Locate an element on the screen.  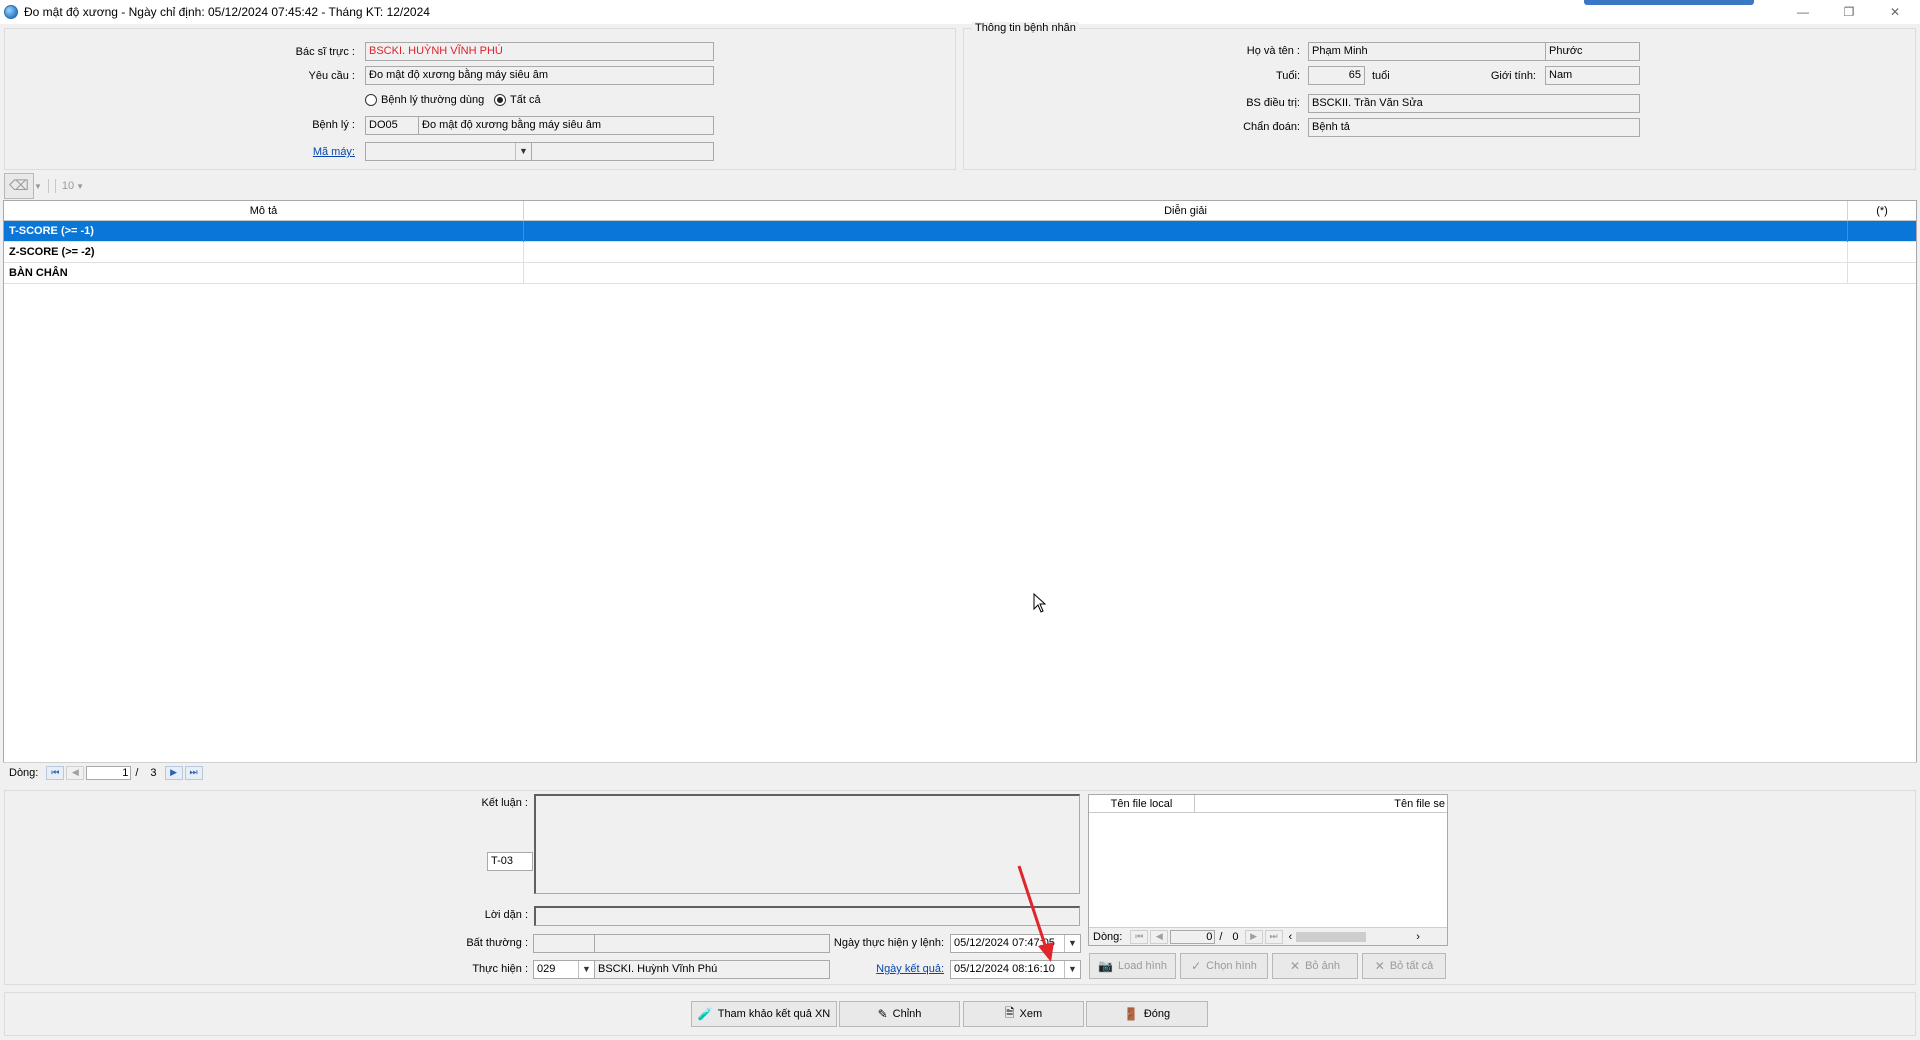
radio-on-icon is located at coordinates (500, 100).